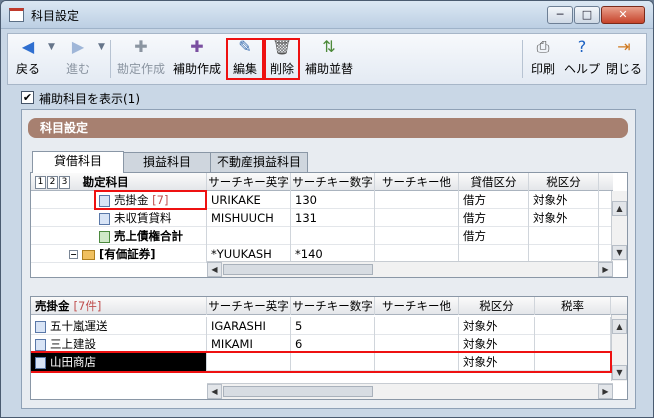 This screenshot has height=418, width=654. I want to click on table-row: 売掛金 [7] URIKAKE 130 借方 対象外, so click(322, 200).